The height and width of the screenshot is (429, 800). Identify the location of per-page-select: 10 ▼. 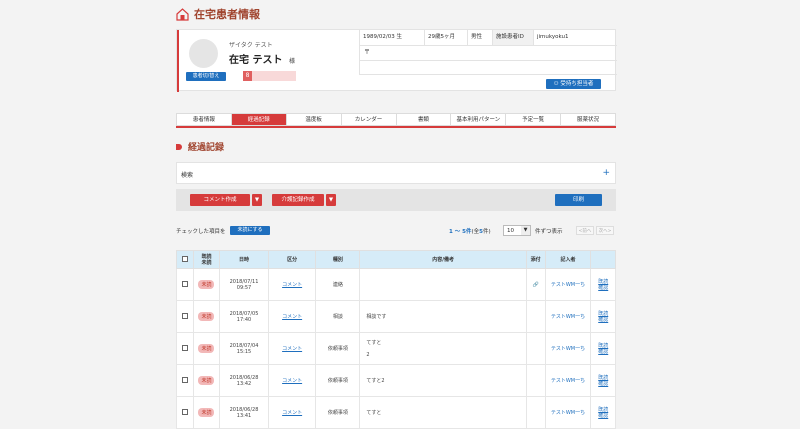
(517, 230).